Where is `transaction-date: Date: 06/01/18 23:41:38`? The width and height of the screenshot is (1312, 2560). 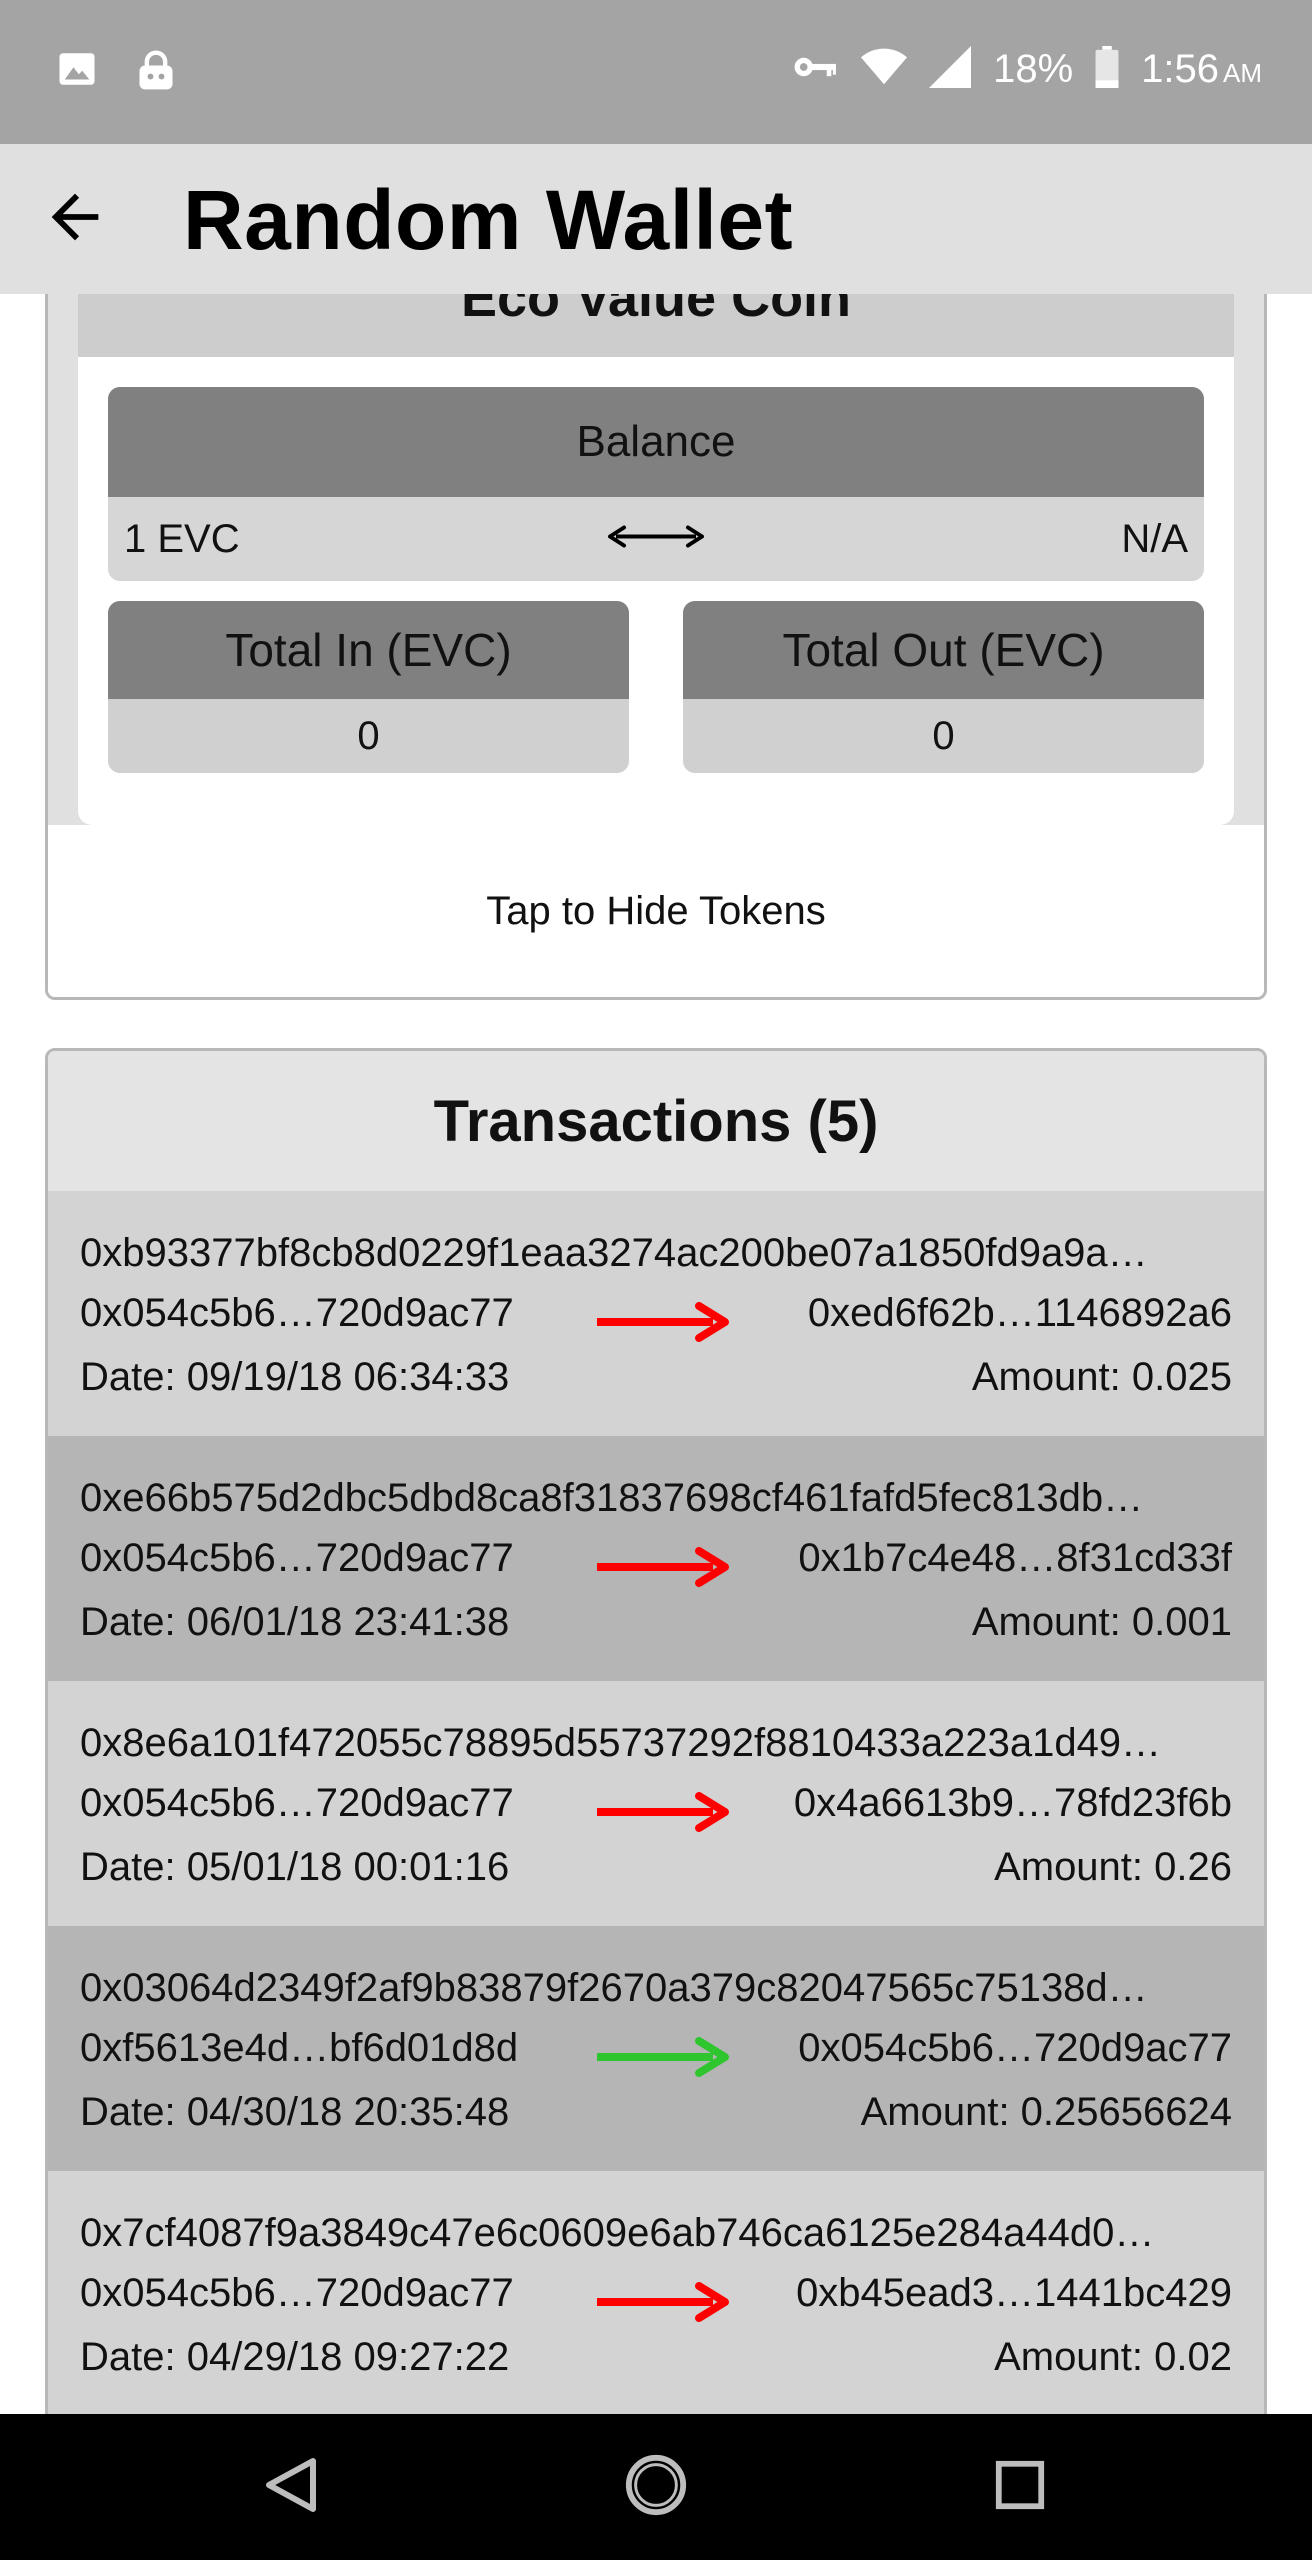 transaction-date: Date: 06/01/18 23:41:38 is located at coordinates (295, 1622).